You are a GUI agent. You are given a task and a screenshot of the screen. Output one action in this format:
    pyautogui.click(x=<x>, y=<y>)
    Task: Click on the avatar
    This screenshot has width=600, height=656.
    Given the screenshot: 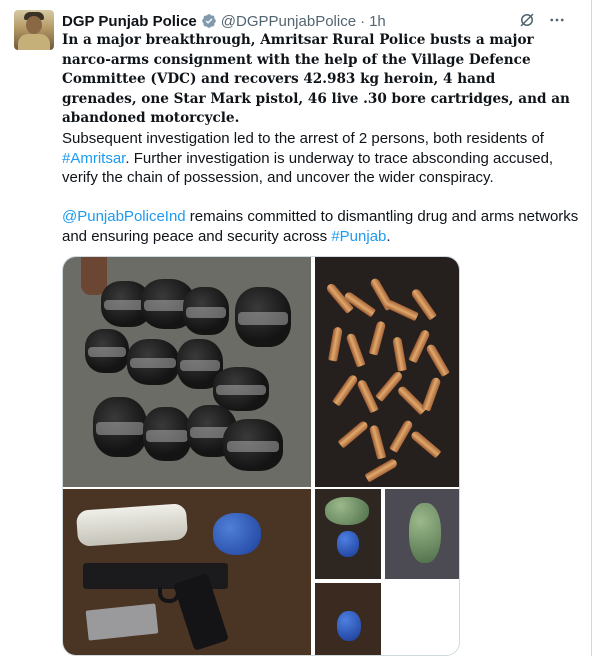 What is the action you would take?
    pyautogui.click(x=34, y=30)
    